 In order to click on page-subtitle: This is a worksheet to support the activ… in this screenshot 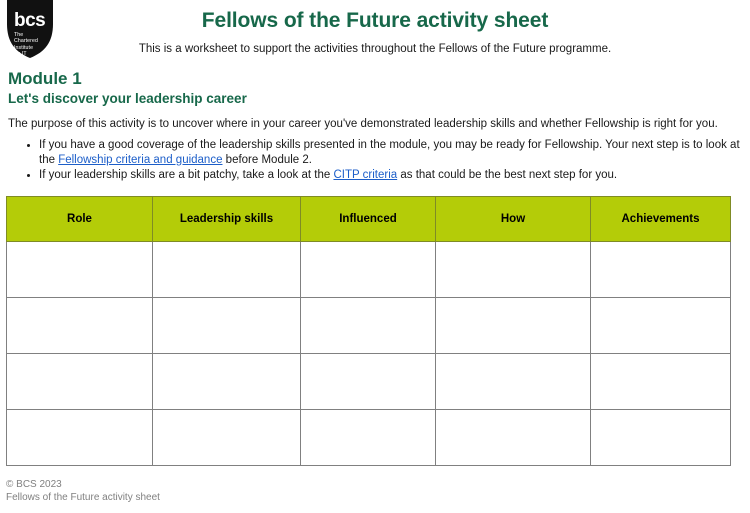, I will do `click(375, 49)`.